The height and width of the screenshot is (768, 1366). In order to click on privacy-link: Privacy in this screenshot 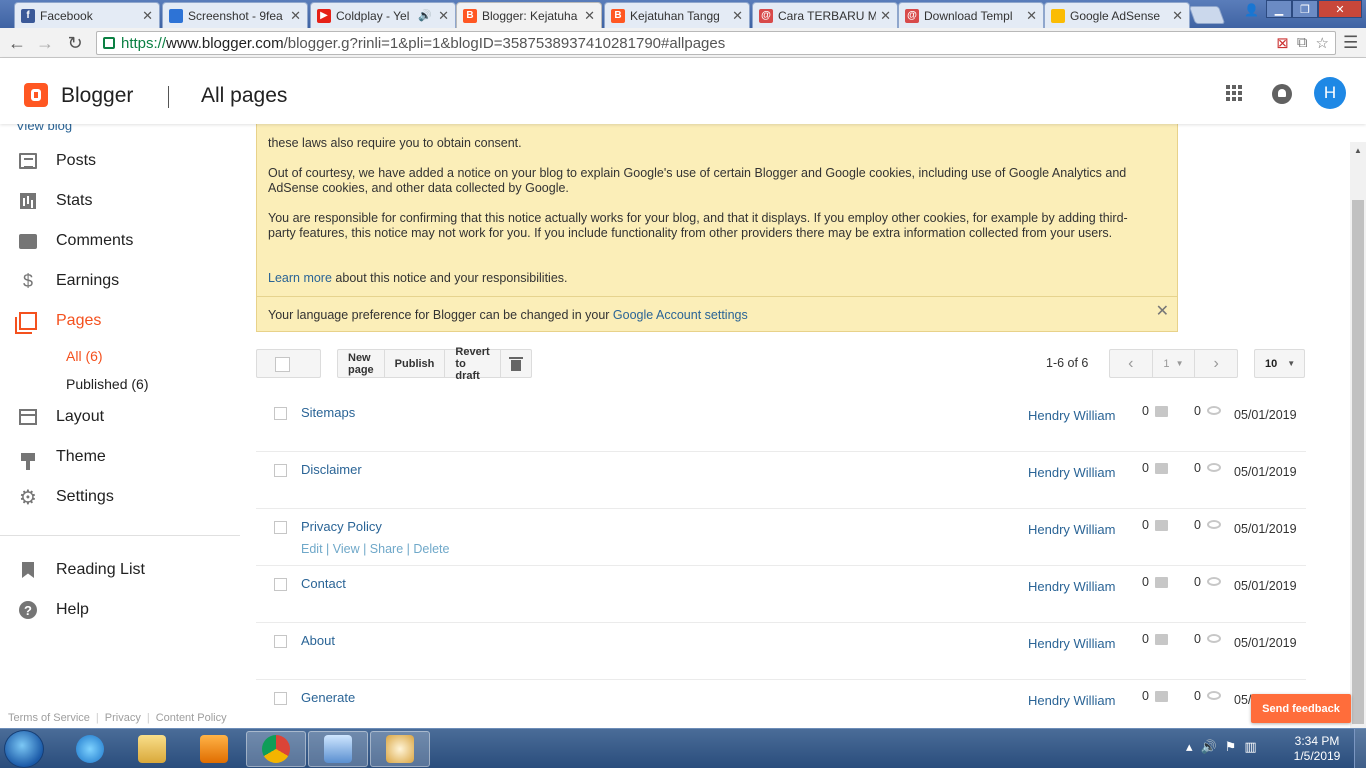, I will do `click(123, 718)`.